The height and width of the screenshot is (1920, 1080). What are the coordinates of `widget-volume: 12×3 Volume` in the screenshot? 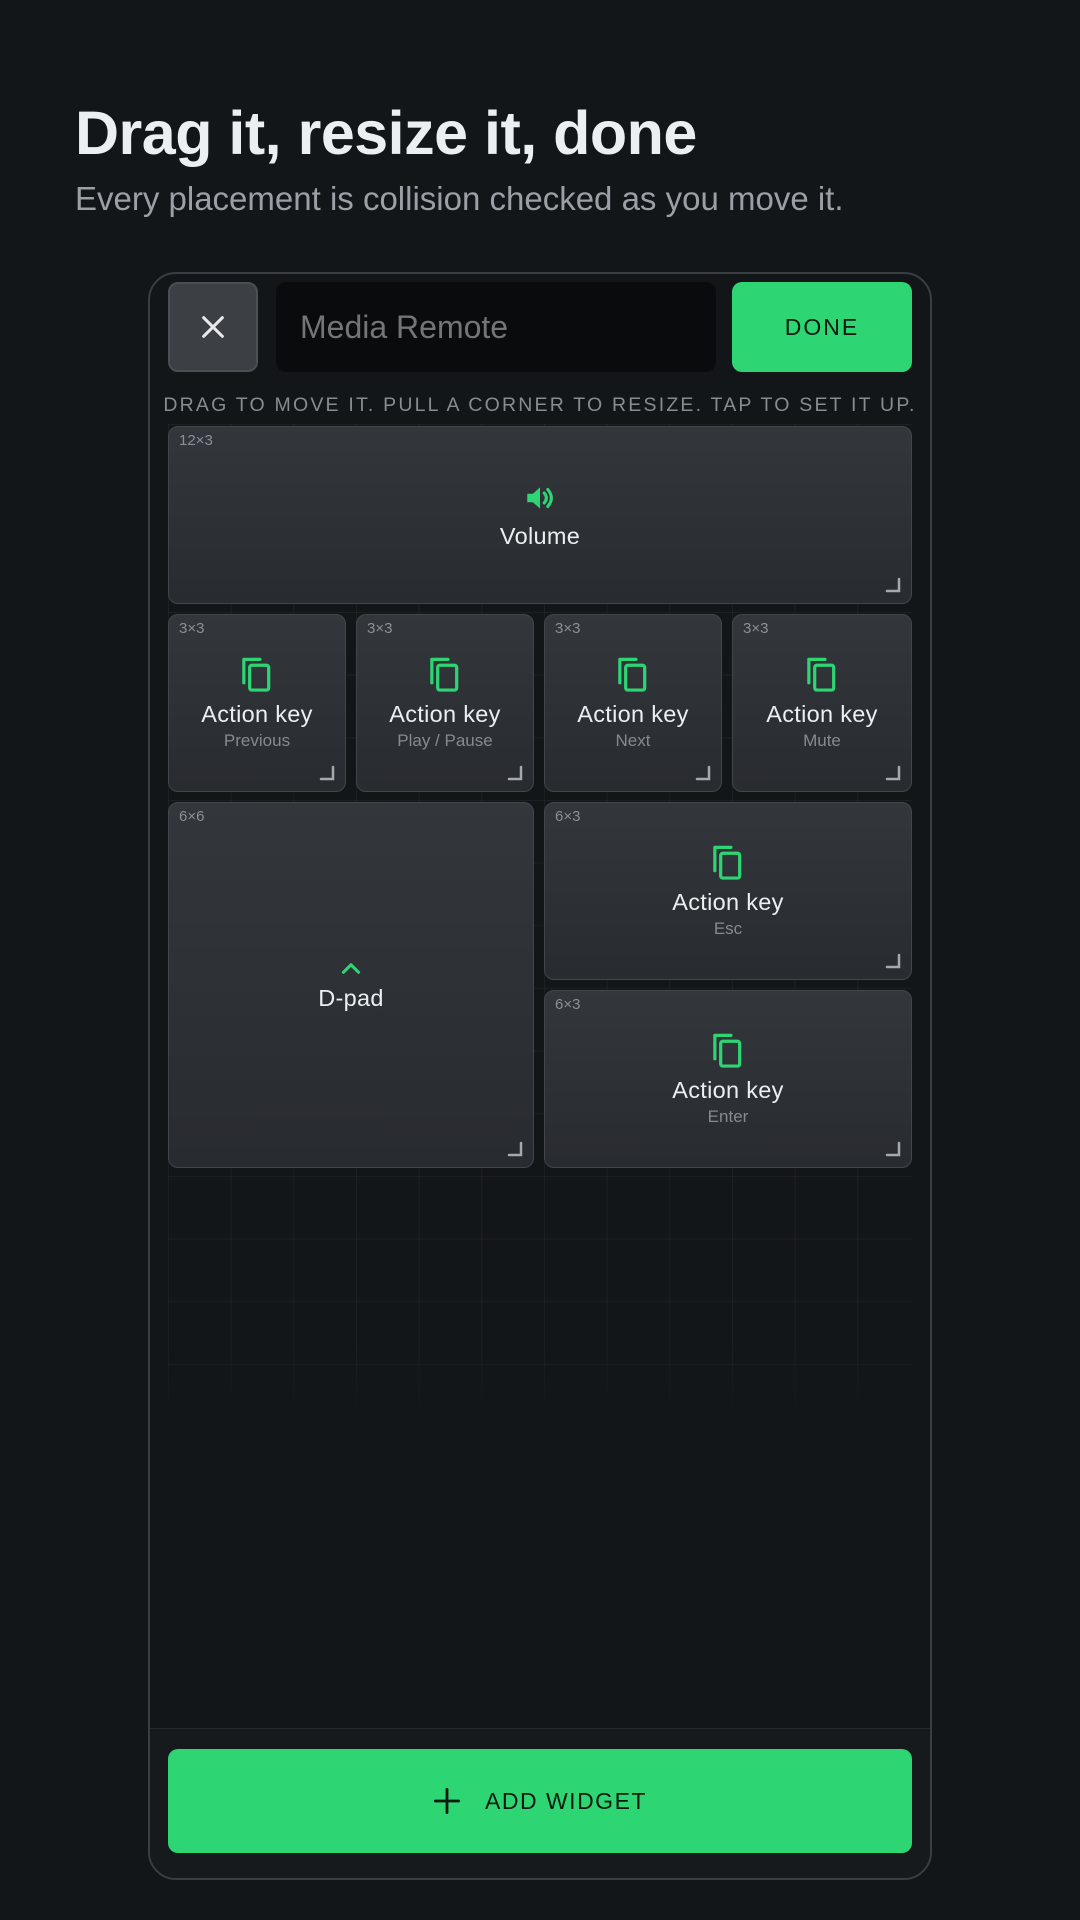 It's located at (540, 515).